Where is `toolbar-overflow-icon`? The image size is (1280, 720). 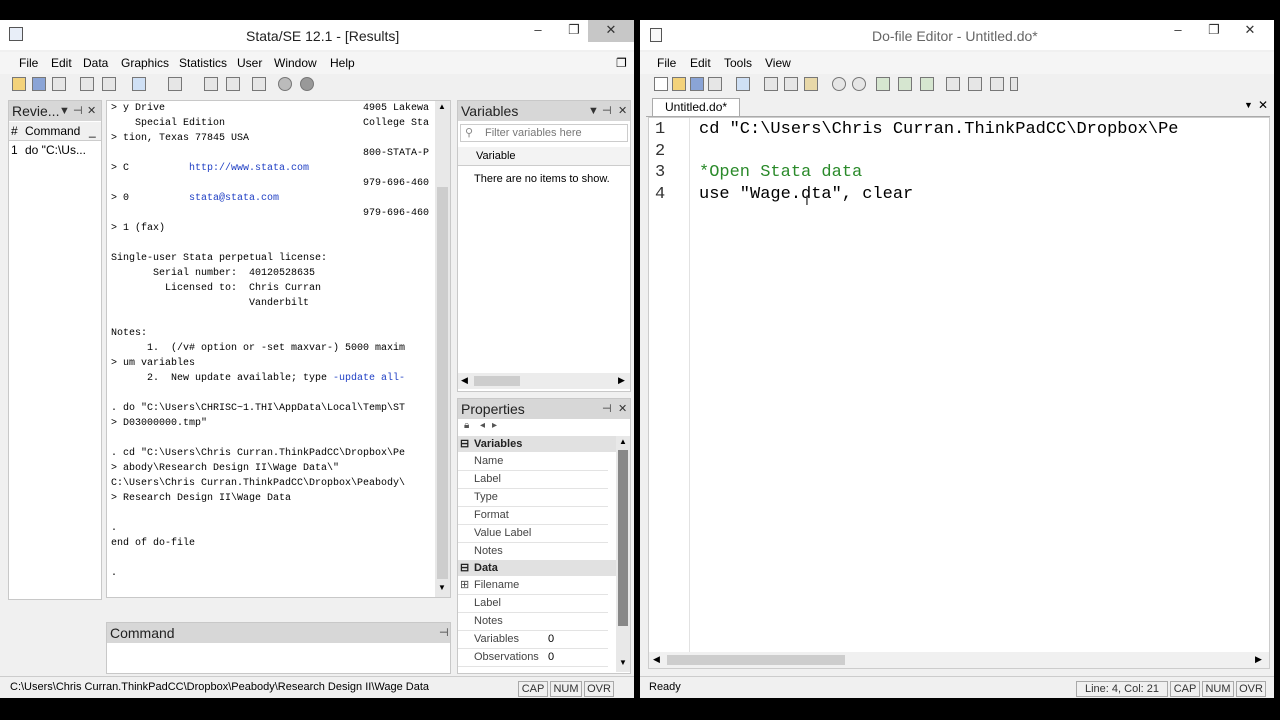 toolbar-overflow-icon is located at coordinates (1018, 85).